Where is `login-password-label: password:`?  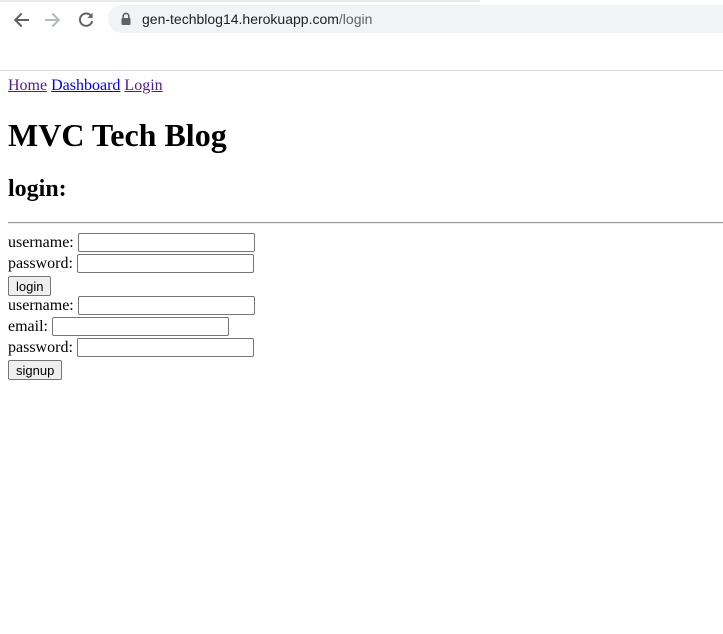 login-password-label: password: is located at coordinates (40, 263).